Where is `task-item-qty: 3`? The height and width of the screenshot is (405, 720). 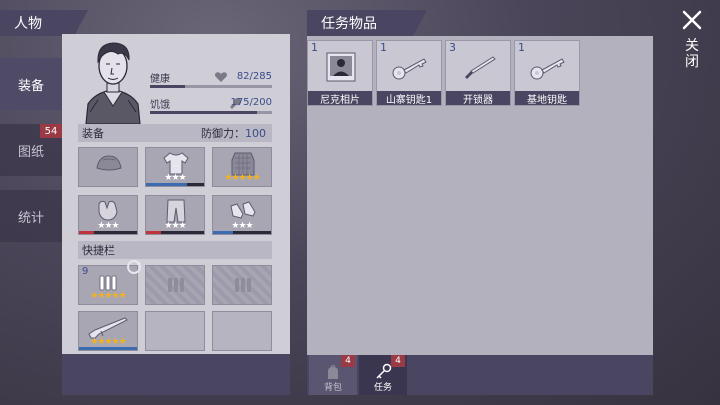
task-item-qty: 3 is located at coordinates (452, 47).